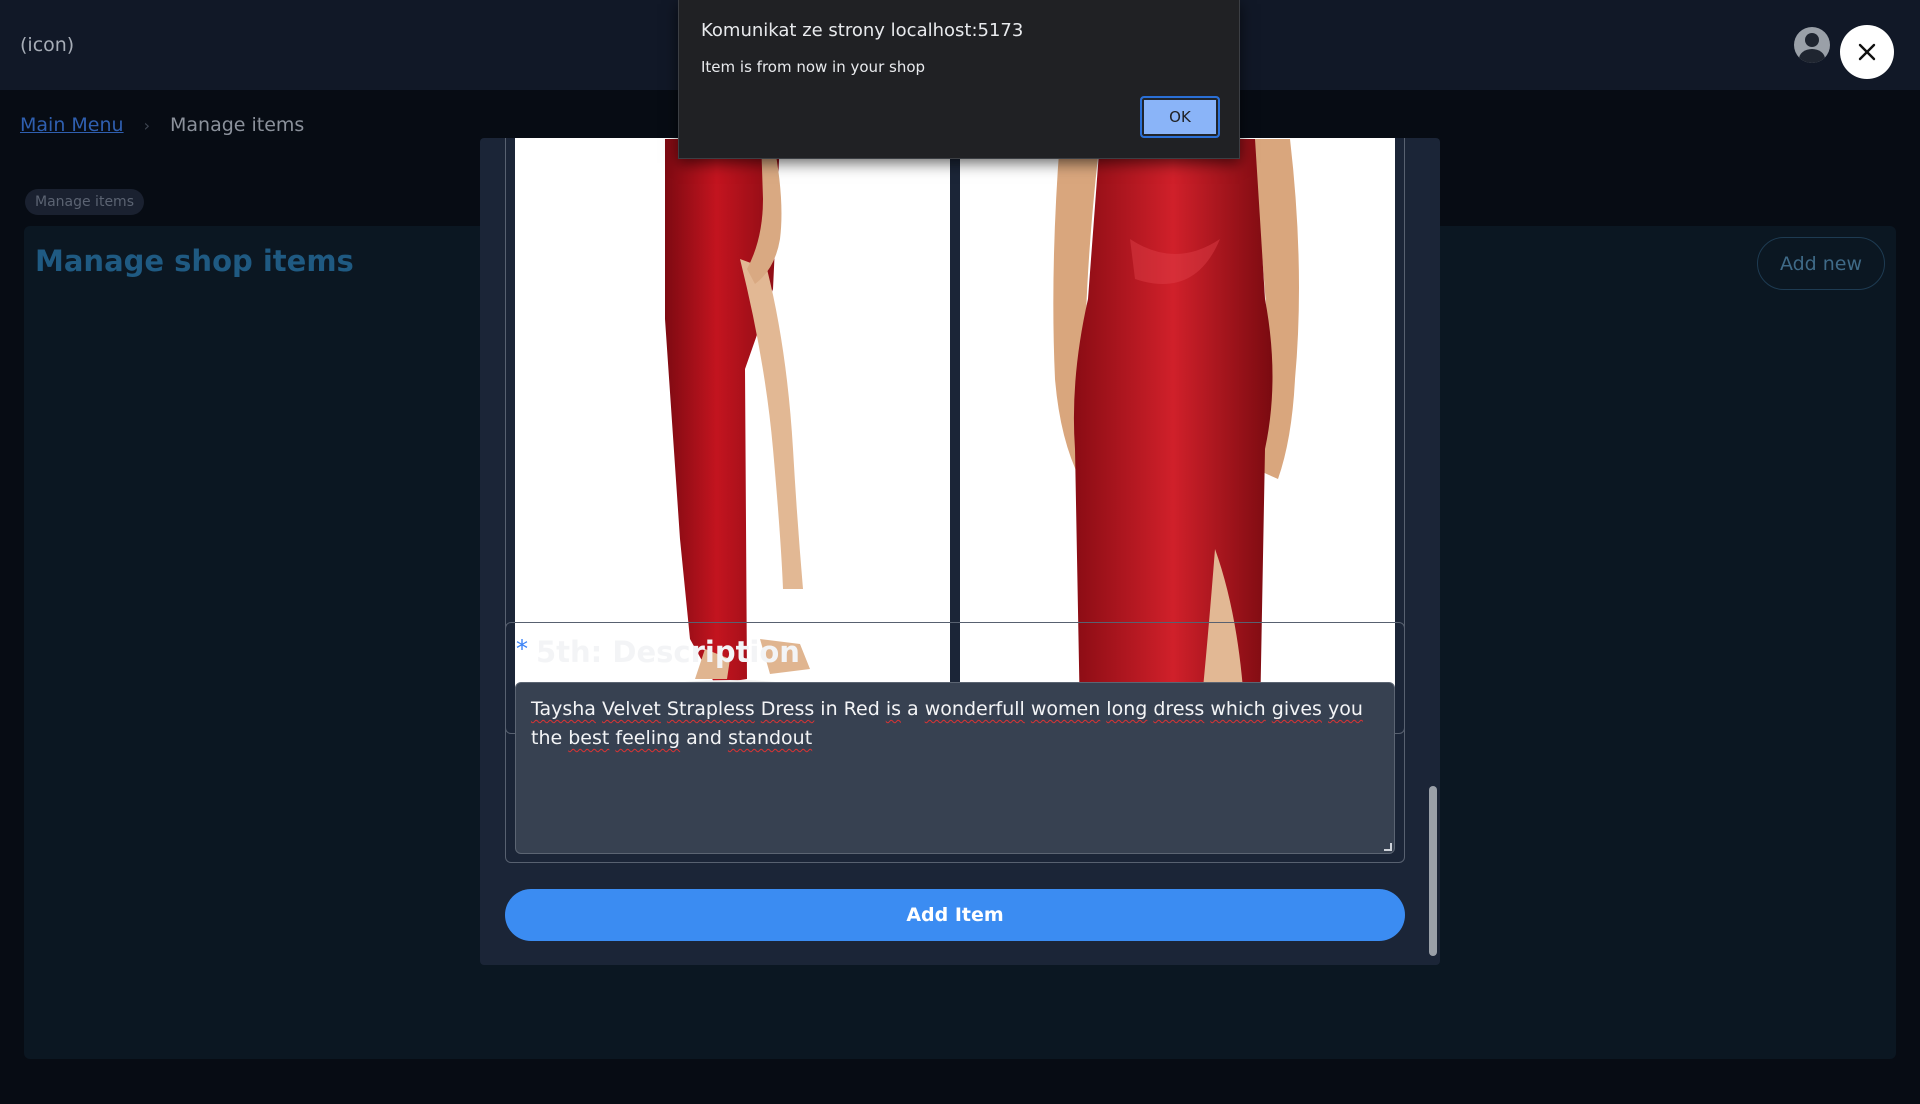 Image resolution: width=1920 pixels, height=1104 pixels. I want to click on avatar-body, so click(1812, 56).